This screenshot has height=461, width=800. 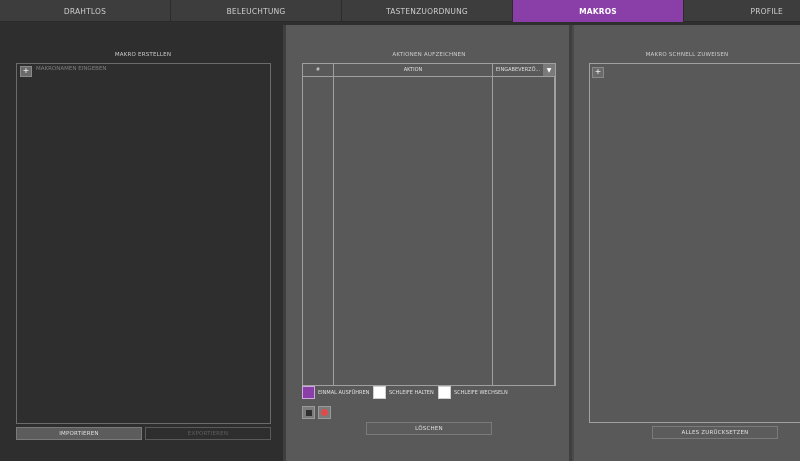 I want to click on tab-drahtlos: DRAHTLOS, so click(x=85, y=11).